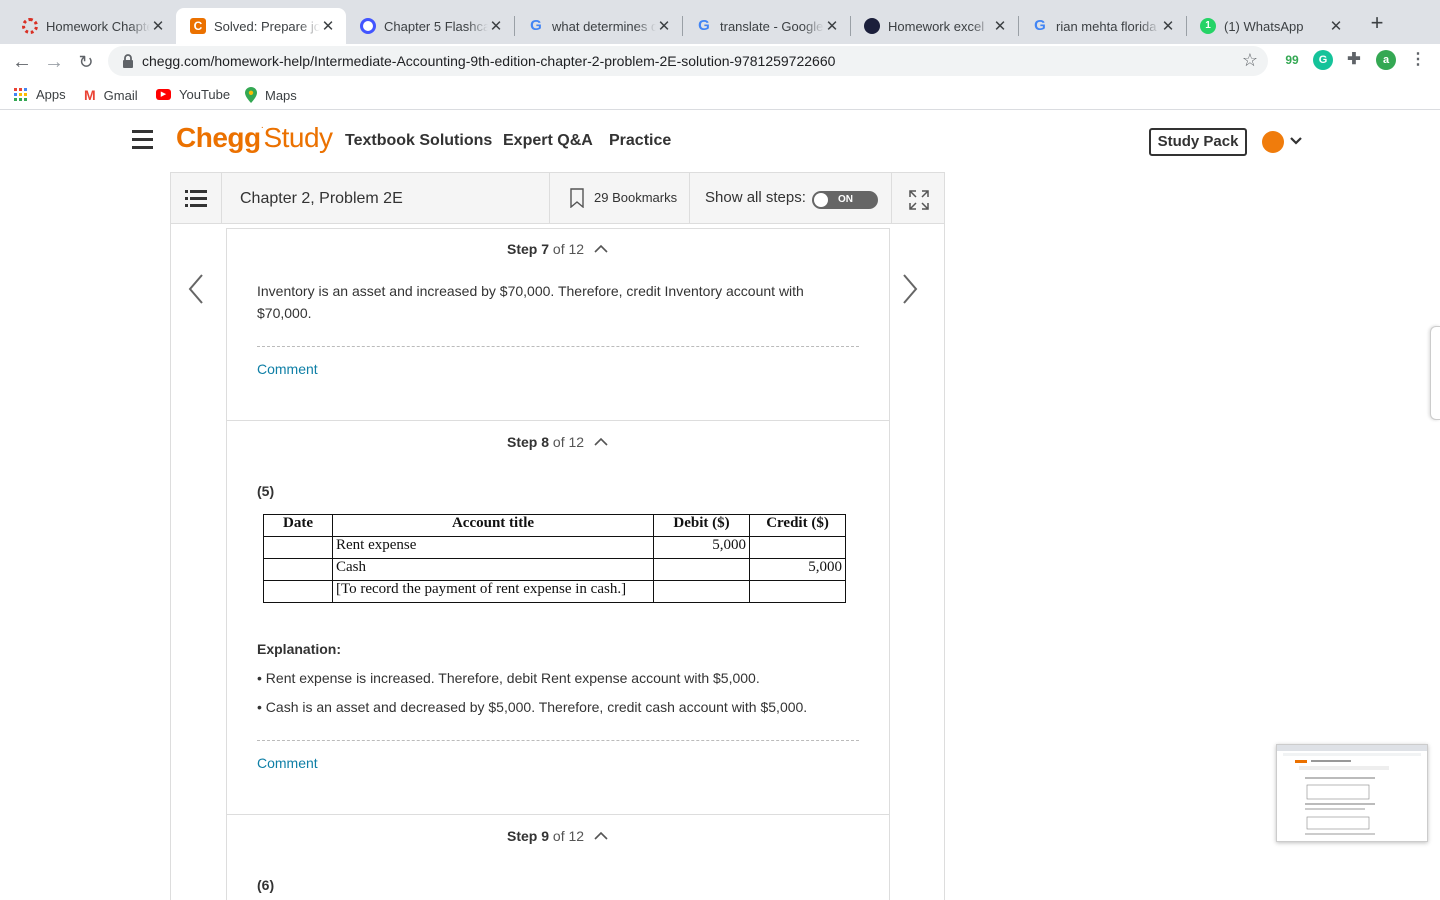  What do you see at coordinates (298, 137) in the screenshot?
I see `logo-product: Study` at bounding box center [298, 137].